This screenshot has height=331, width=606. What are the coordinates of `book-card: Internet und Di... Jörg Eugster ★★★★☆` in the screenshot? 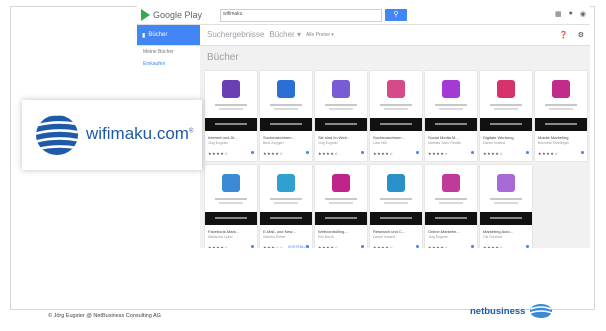 It's located at (231, 116).